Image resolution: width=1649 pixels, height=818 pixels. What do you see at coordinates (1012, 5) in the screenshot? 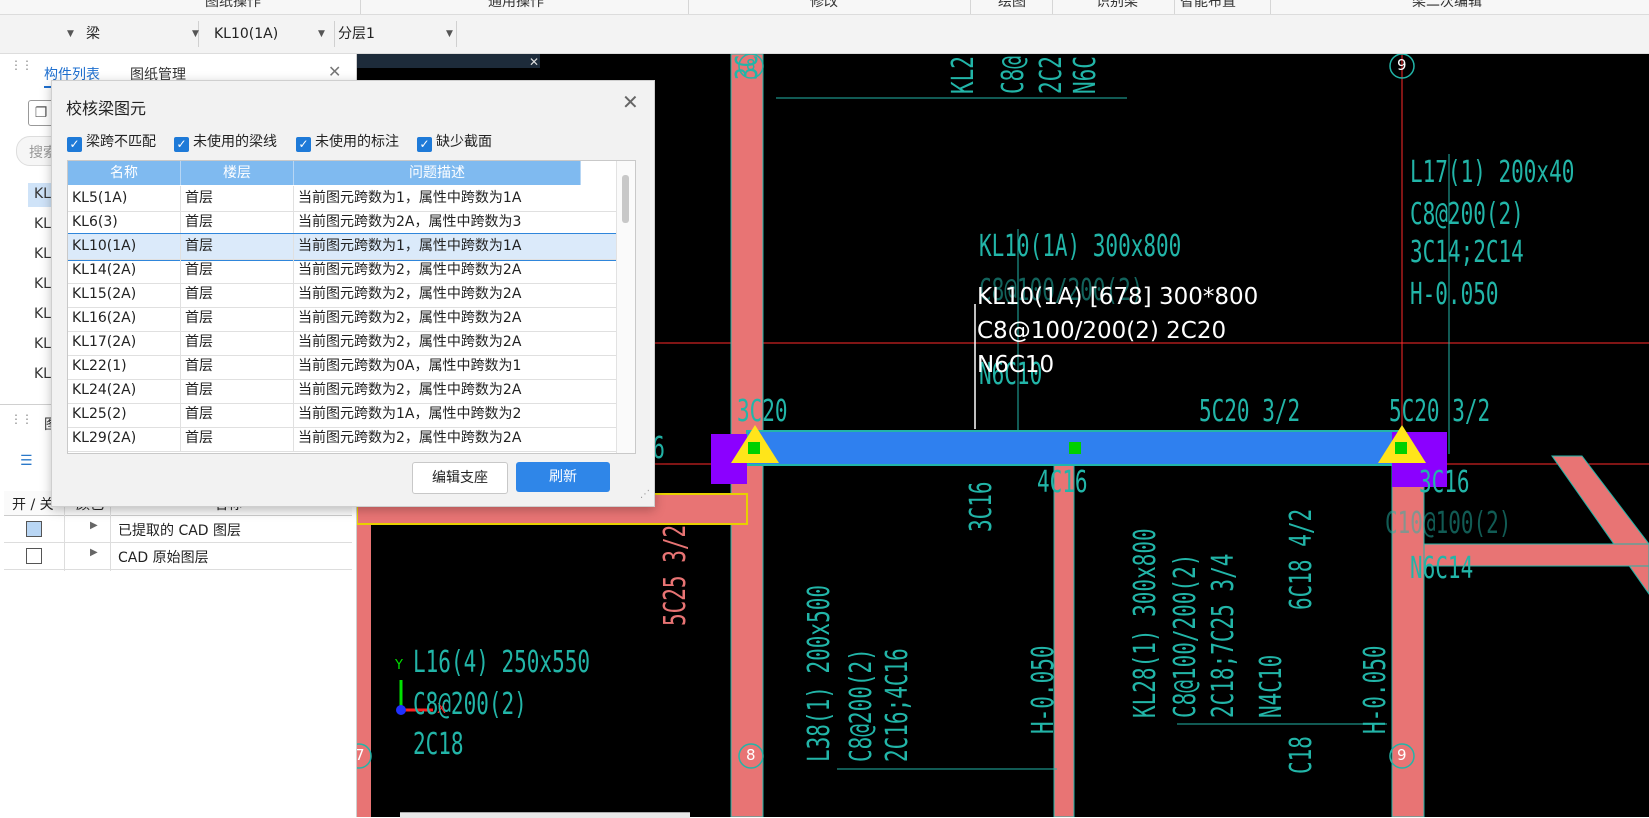
I see `ribbon-draw: 绘图` at bounding box center [1012, 5].